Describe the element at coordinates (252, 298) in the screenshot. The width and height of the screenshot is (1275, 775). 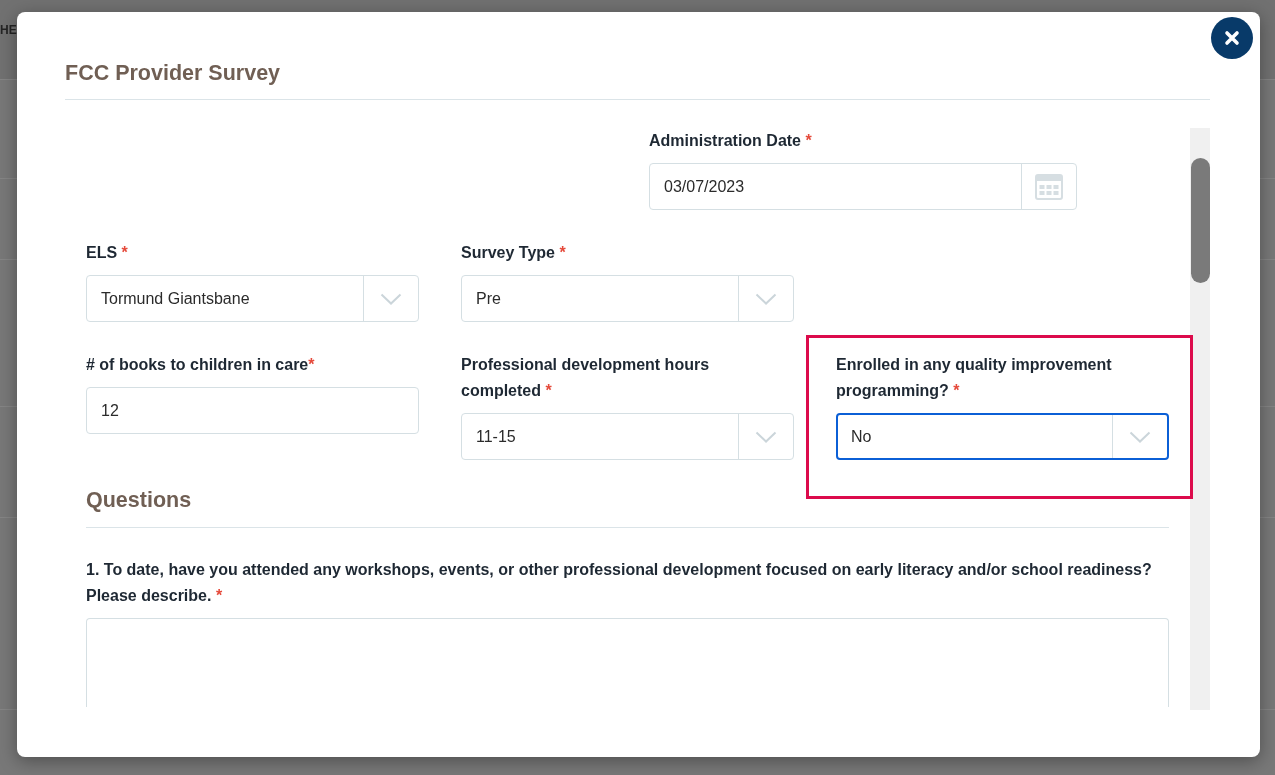
I see `dropdown-field: Tormund Giantsbane` at that location.